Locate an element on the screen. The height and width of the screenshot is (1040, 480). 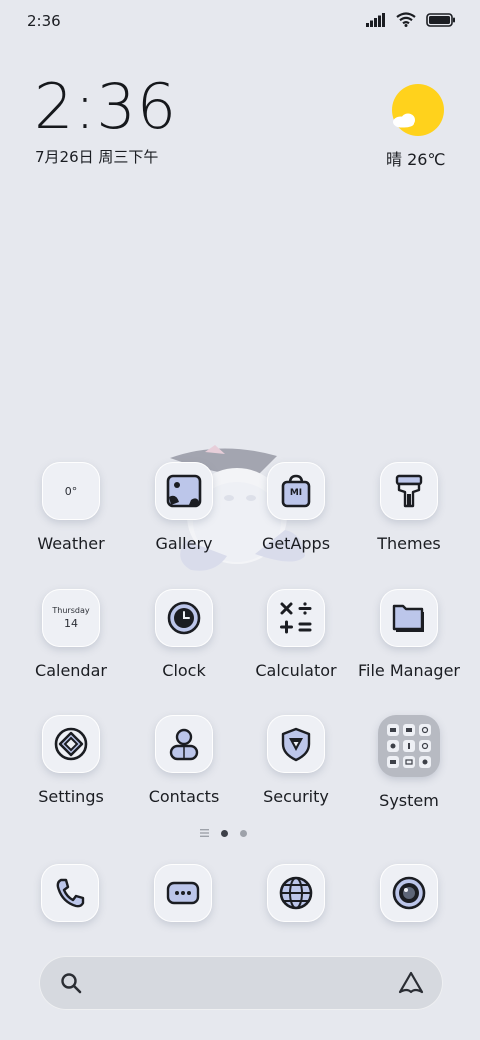
search-bar is located at coordinates (241, 983).